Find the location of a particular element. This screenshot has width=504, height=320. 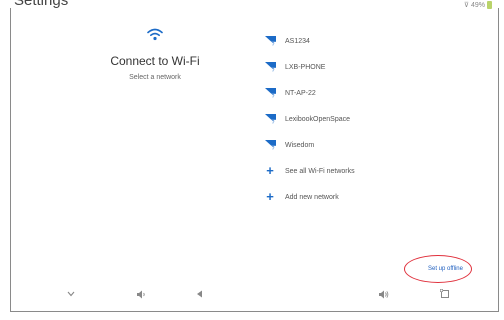

add-network-label: Add new network is located at coordinates (312, 197).